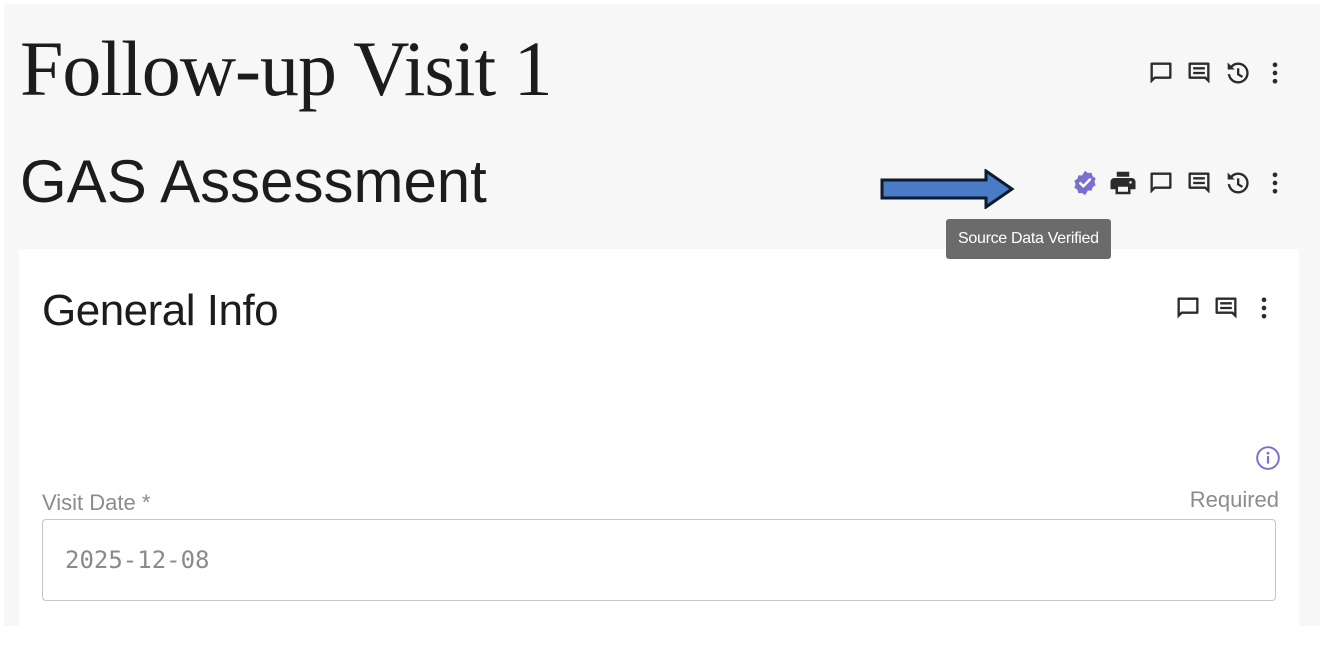 The height and width of the screenshot is (648, 1333). Describe the element at coordinates (1028, 239) in the screenshot. I see `source-data-verified-tooltip: Source Data Verified` at that location.